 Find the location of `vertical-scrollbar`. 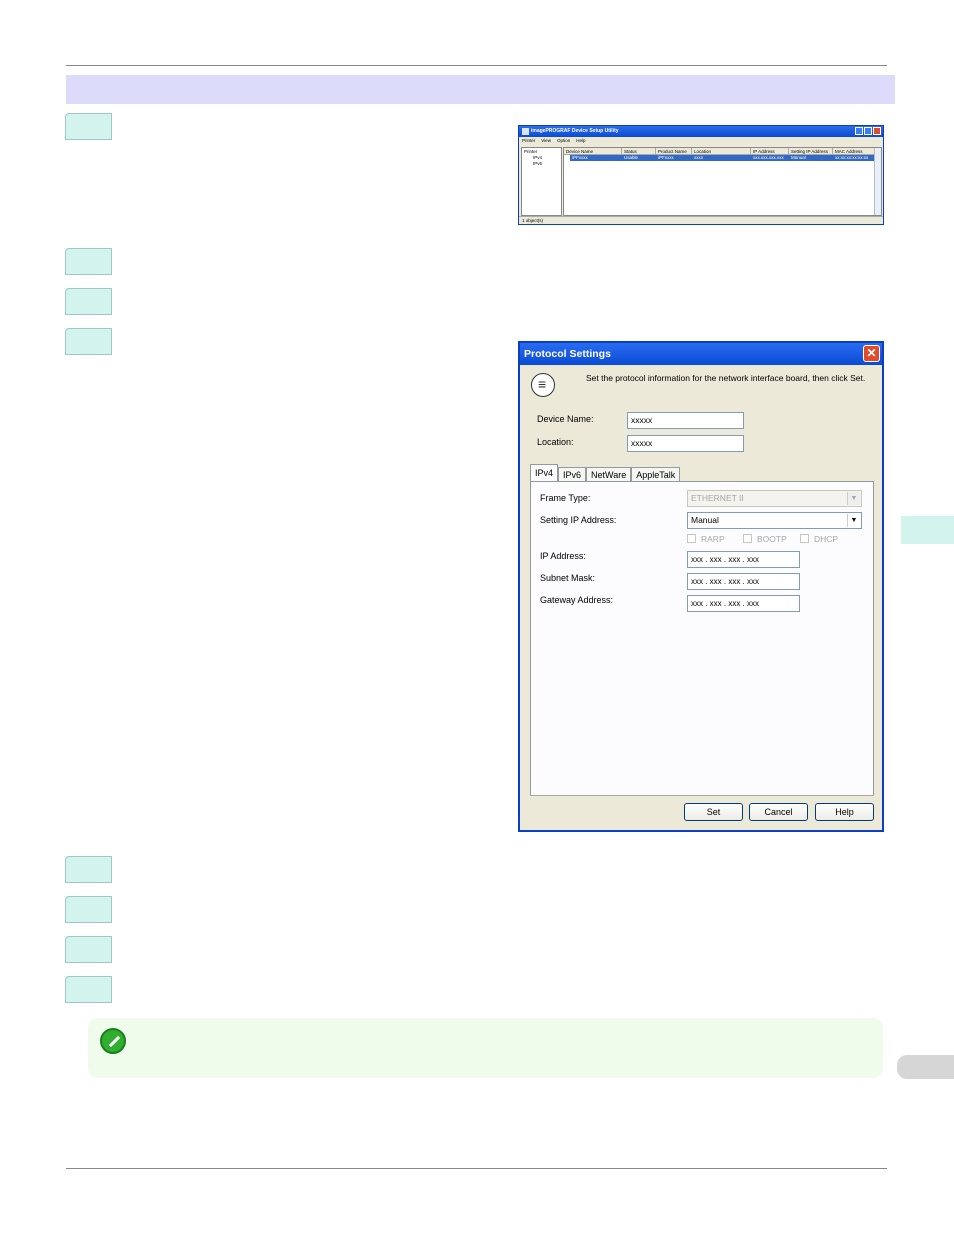

vertical-scrollbar is located at coordinates (877, 181).